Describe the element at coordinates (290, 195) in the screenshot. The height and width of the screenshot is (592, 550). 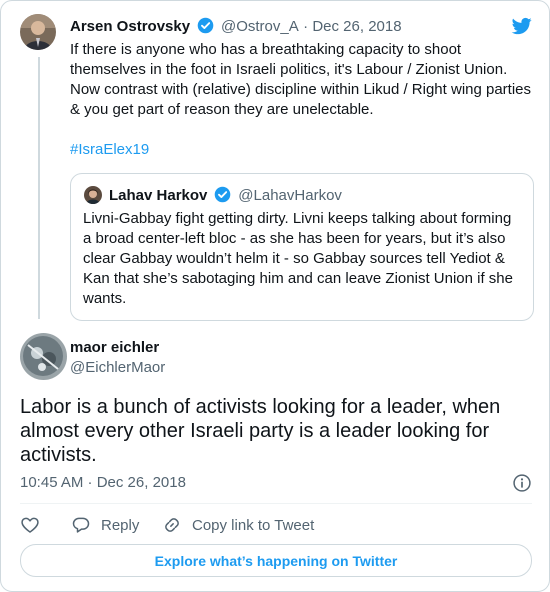
I see `quoted-author-handle: @LahavHarkov` at that location.